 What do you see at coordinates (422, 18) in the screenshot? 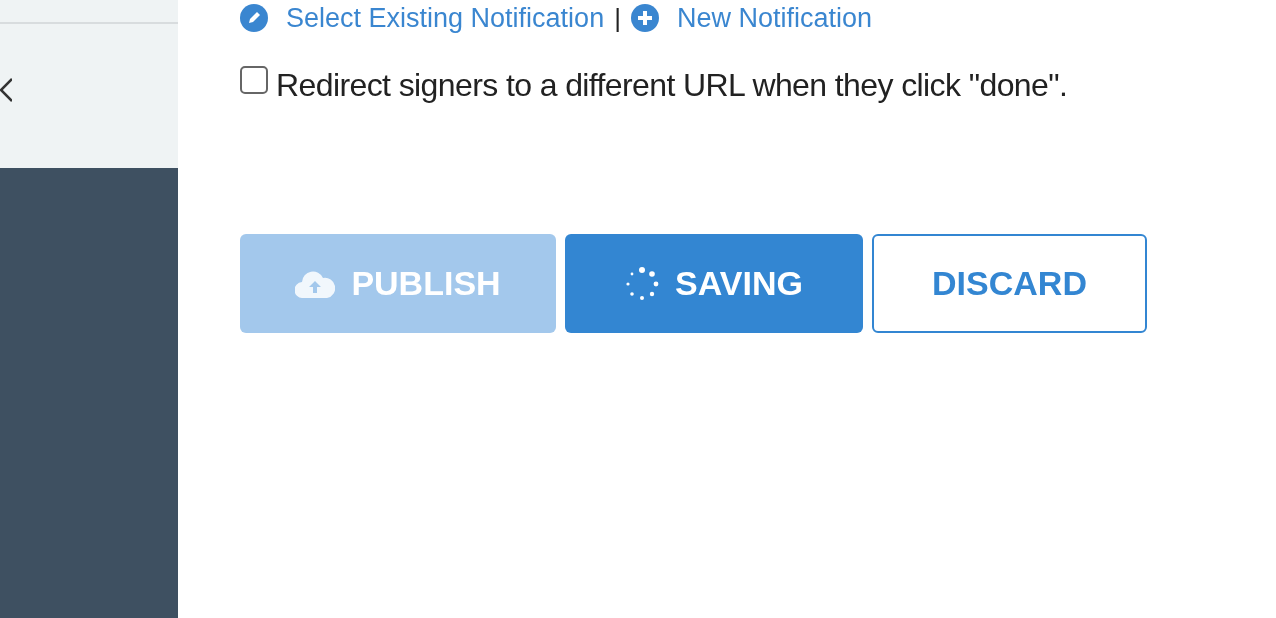
I see `notification-link: Select Existing Notification` at bounding box center [422, 18].